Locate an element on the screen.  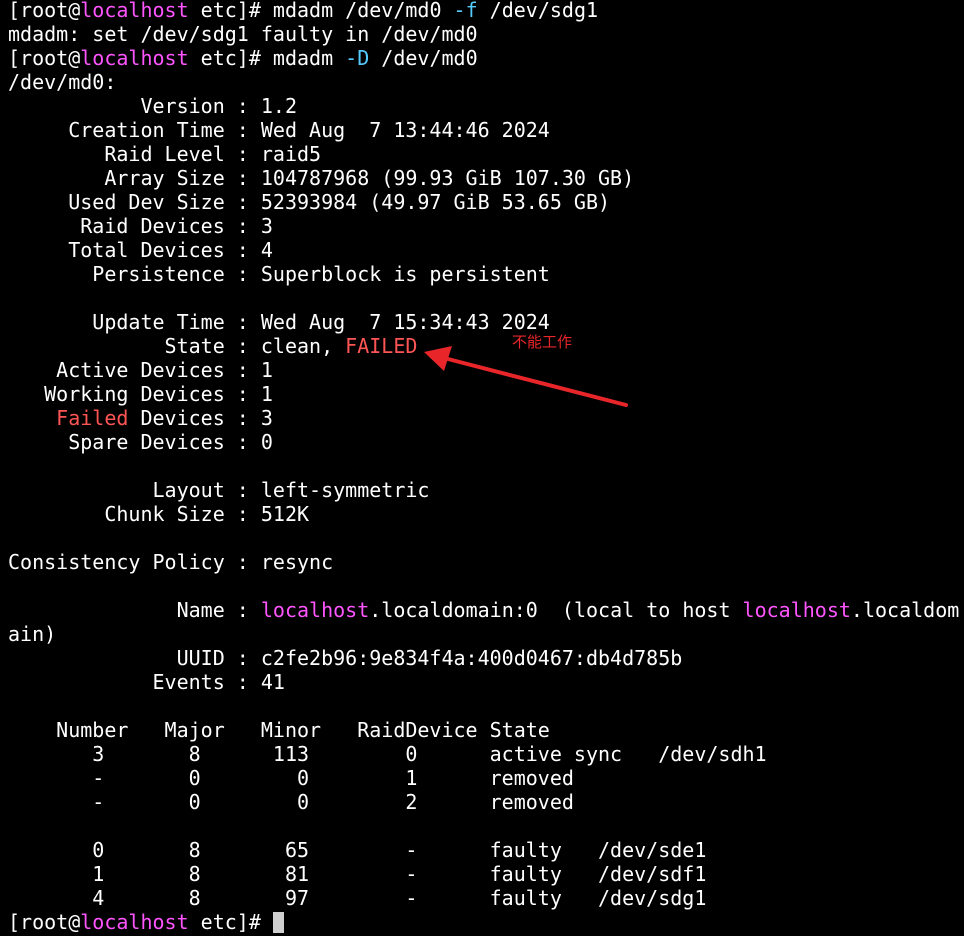
terminal-line: mdadm: set /dev/sdg1 faulty in /dev/md0 is located at coordinates (483, 34).